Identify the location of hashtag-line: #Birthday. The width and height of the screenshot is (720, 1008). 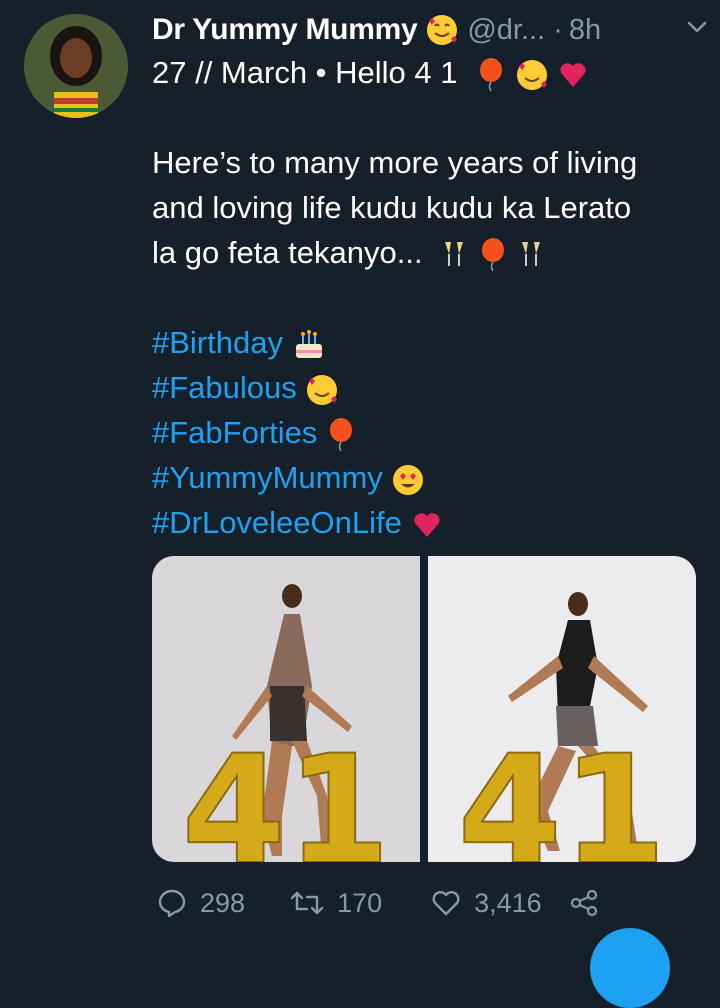
(432, 342).